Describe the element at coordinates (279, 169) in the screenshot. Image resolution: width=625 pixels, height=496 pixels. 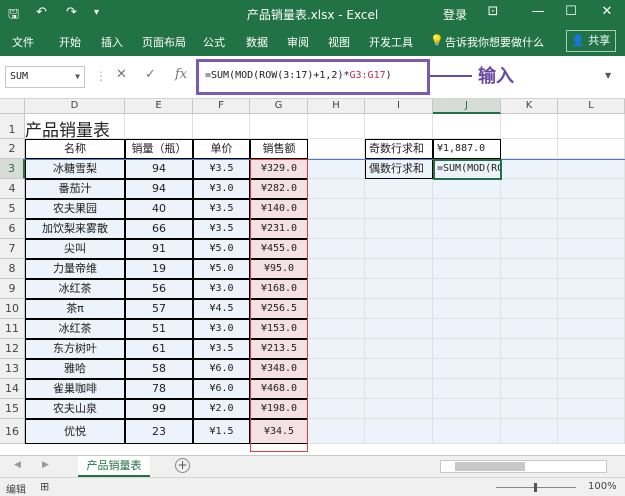
I see `table-cell-revenue: ¥329.0` at that location.